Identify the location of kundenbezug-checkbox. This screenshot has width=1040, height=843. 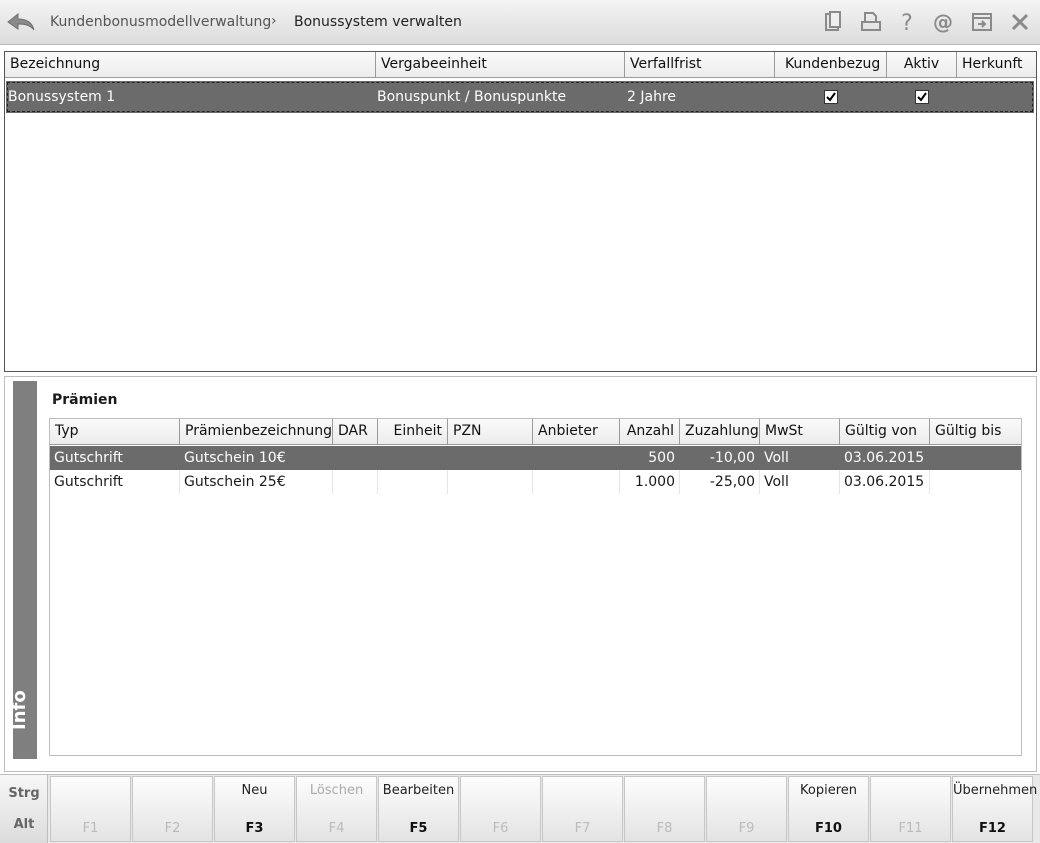
(831, 97).